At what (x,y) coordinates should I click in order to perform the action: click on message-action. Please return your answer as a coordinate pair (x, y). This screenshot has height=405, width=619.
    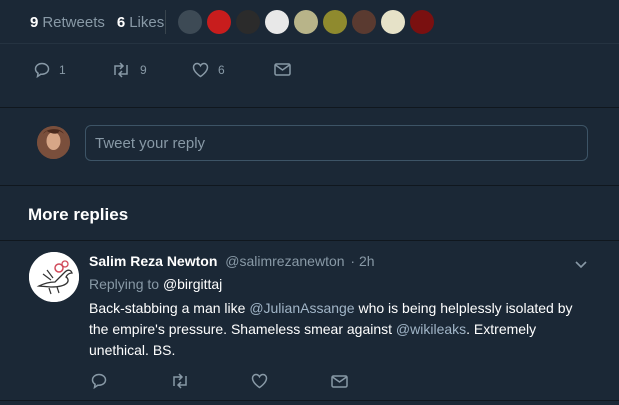
    Looking at the image, I should click on (282, 69).